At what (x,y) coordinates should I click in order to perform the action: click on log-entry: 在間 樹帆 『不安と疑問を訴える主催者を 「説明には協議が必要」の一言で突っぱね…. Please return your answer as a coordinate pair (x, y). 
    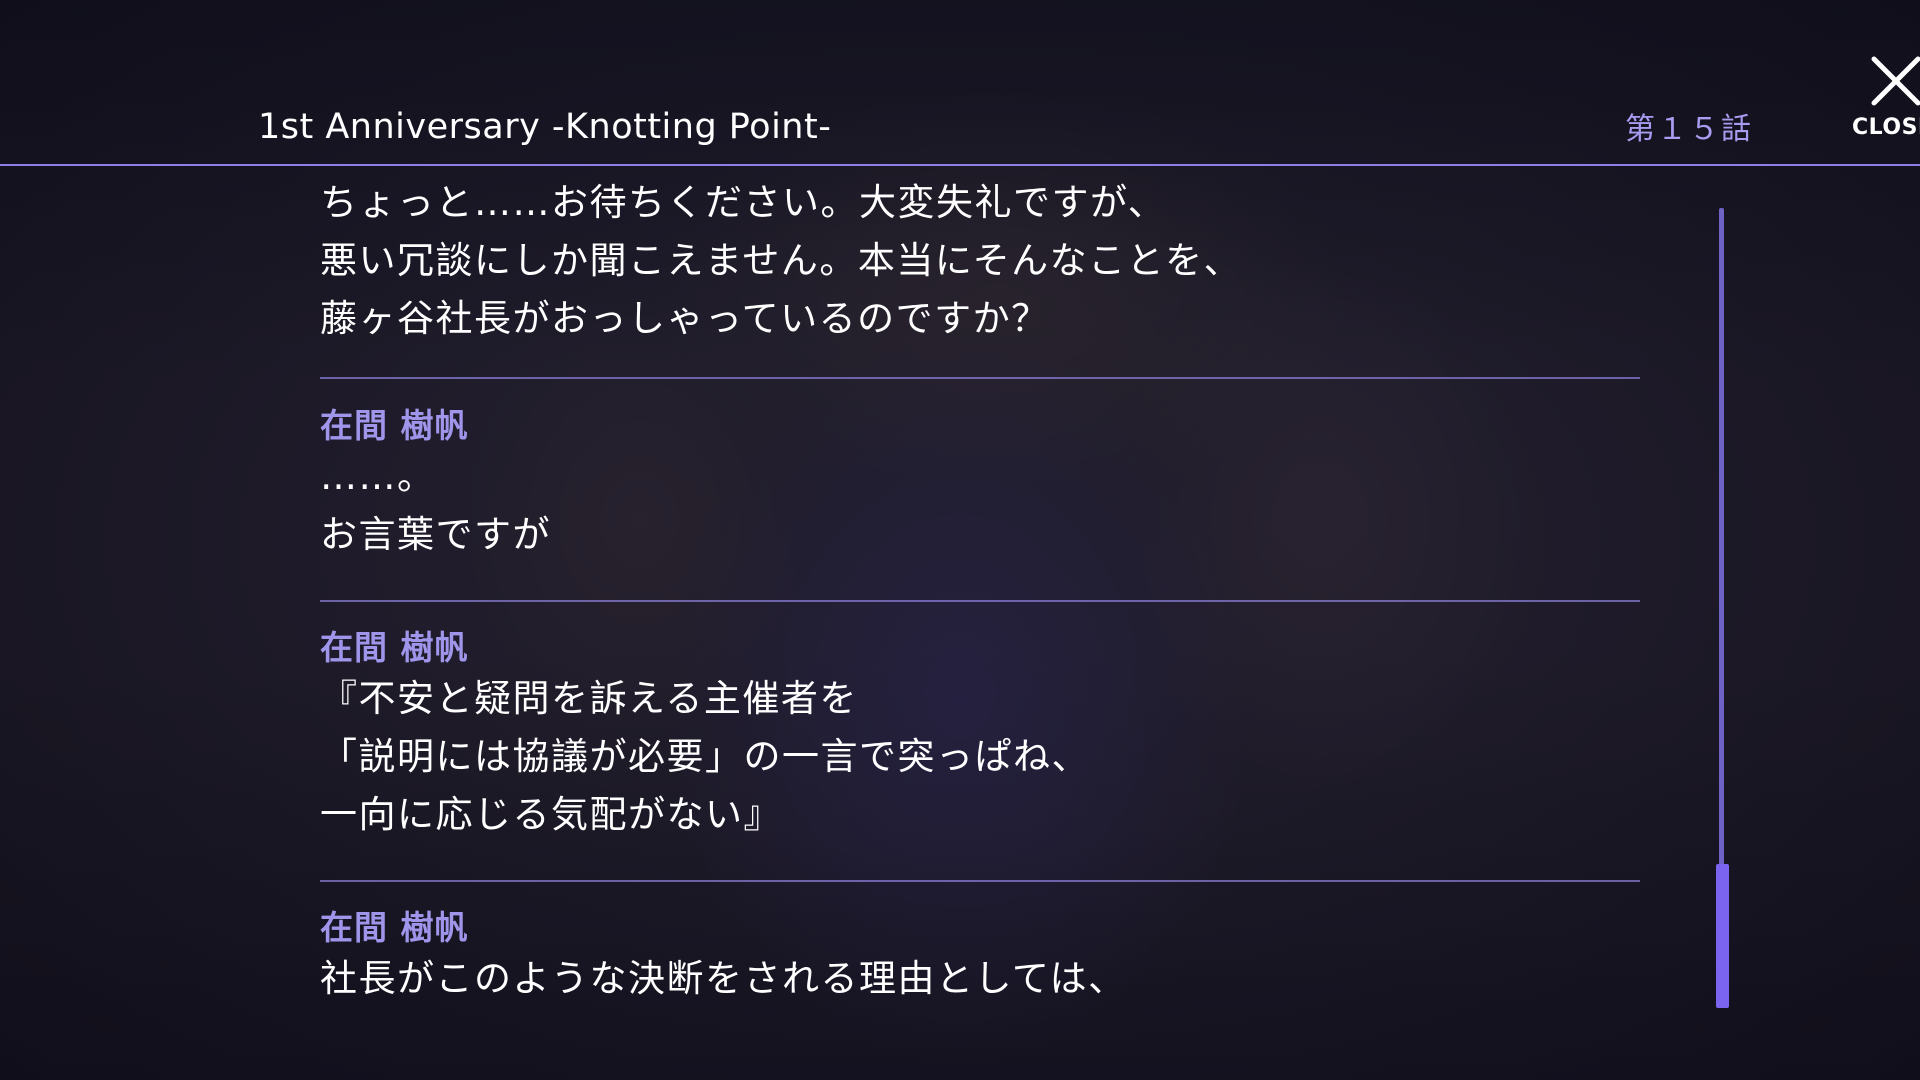
    Looking at the image, I should click on (980, 735).